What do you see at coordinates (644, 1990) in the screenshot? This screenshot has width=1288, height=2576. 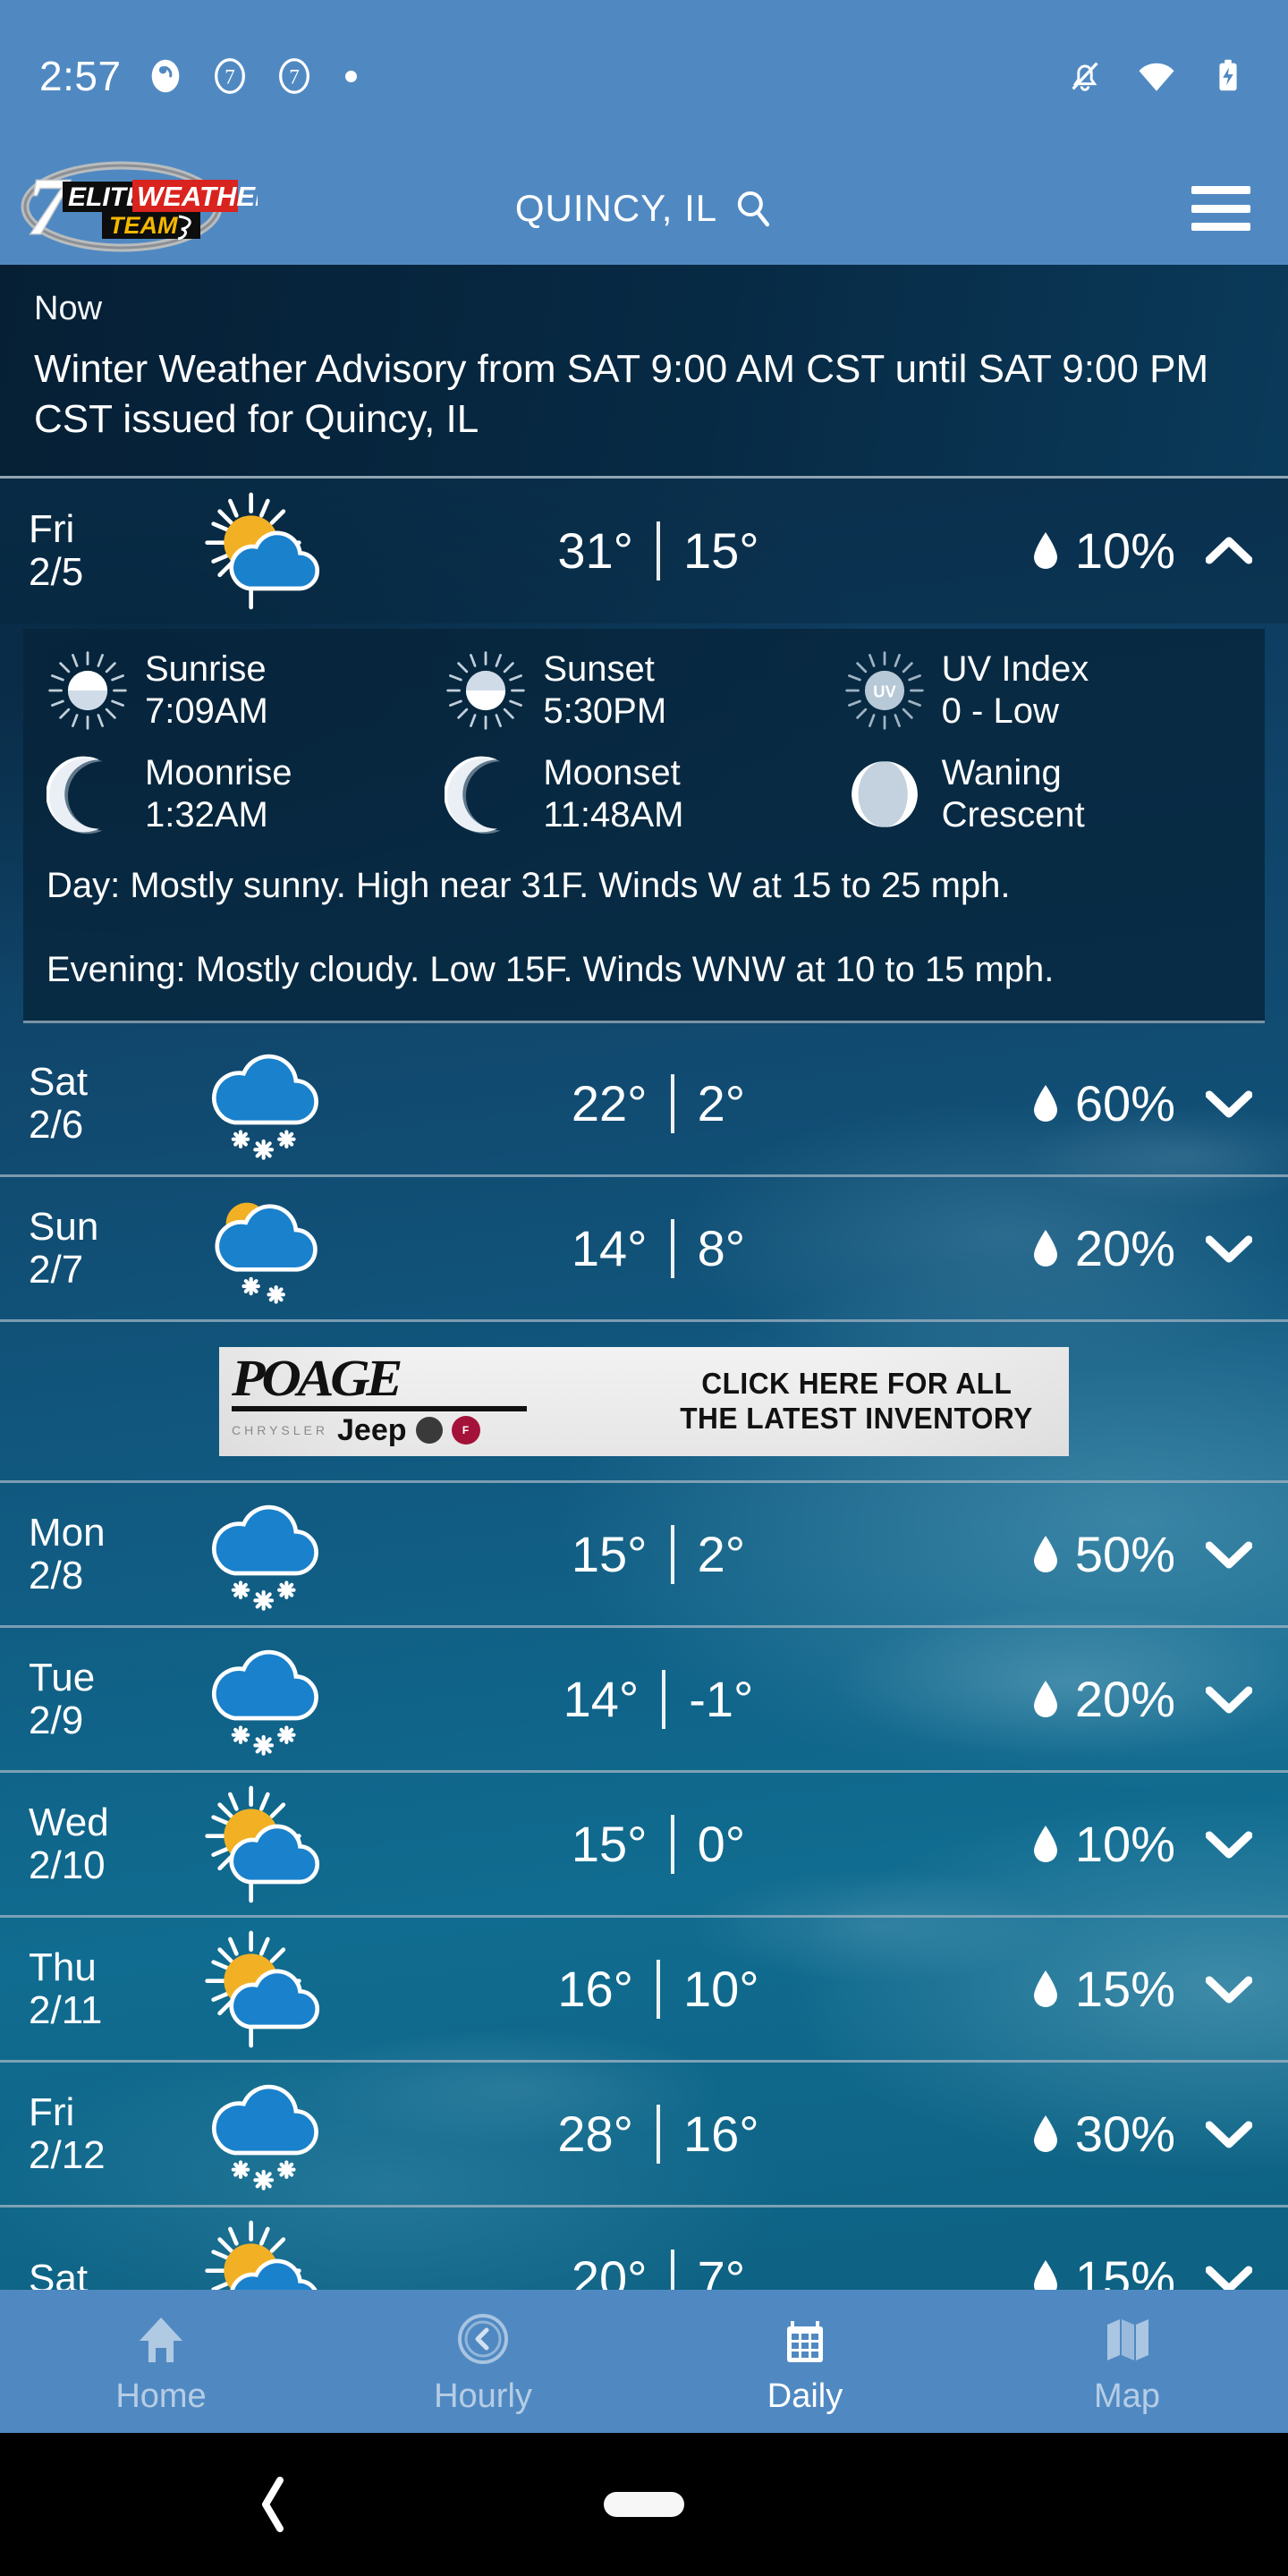 I see `forecast-row: Thu 2/11 16° 10° 15%` at bounding box center [644, 1990].